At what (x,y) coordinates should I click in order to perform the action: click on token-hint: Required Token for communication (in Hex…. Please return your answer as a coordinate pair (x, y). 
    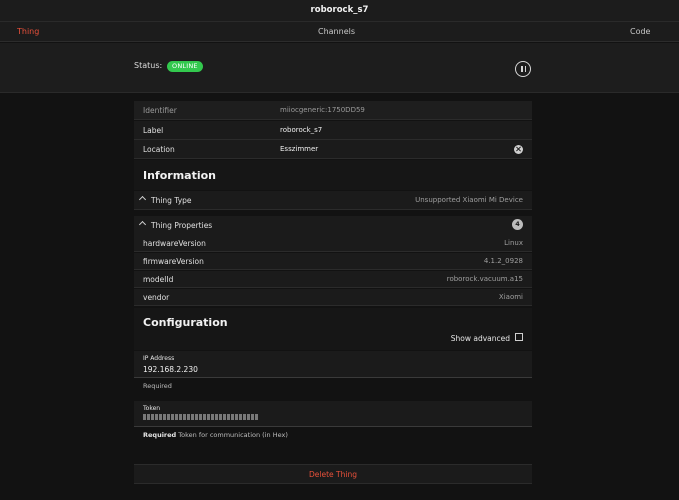
    Looking at the image, I should click on (215, 435).